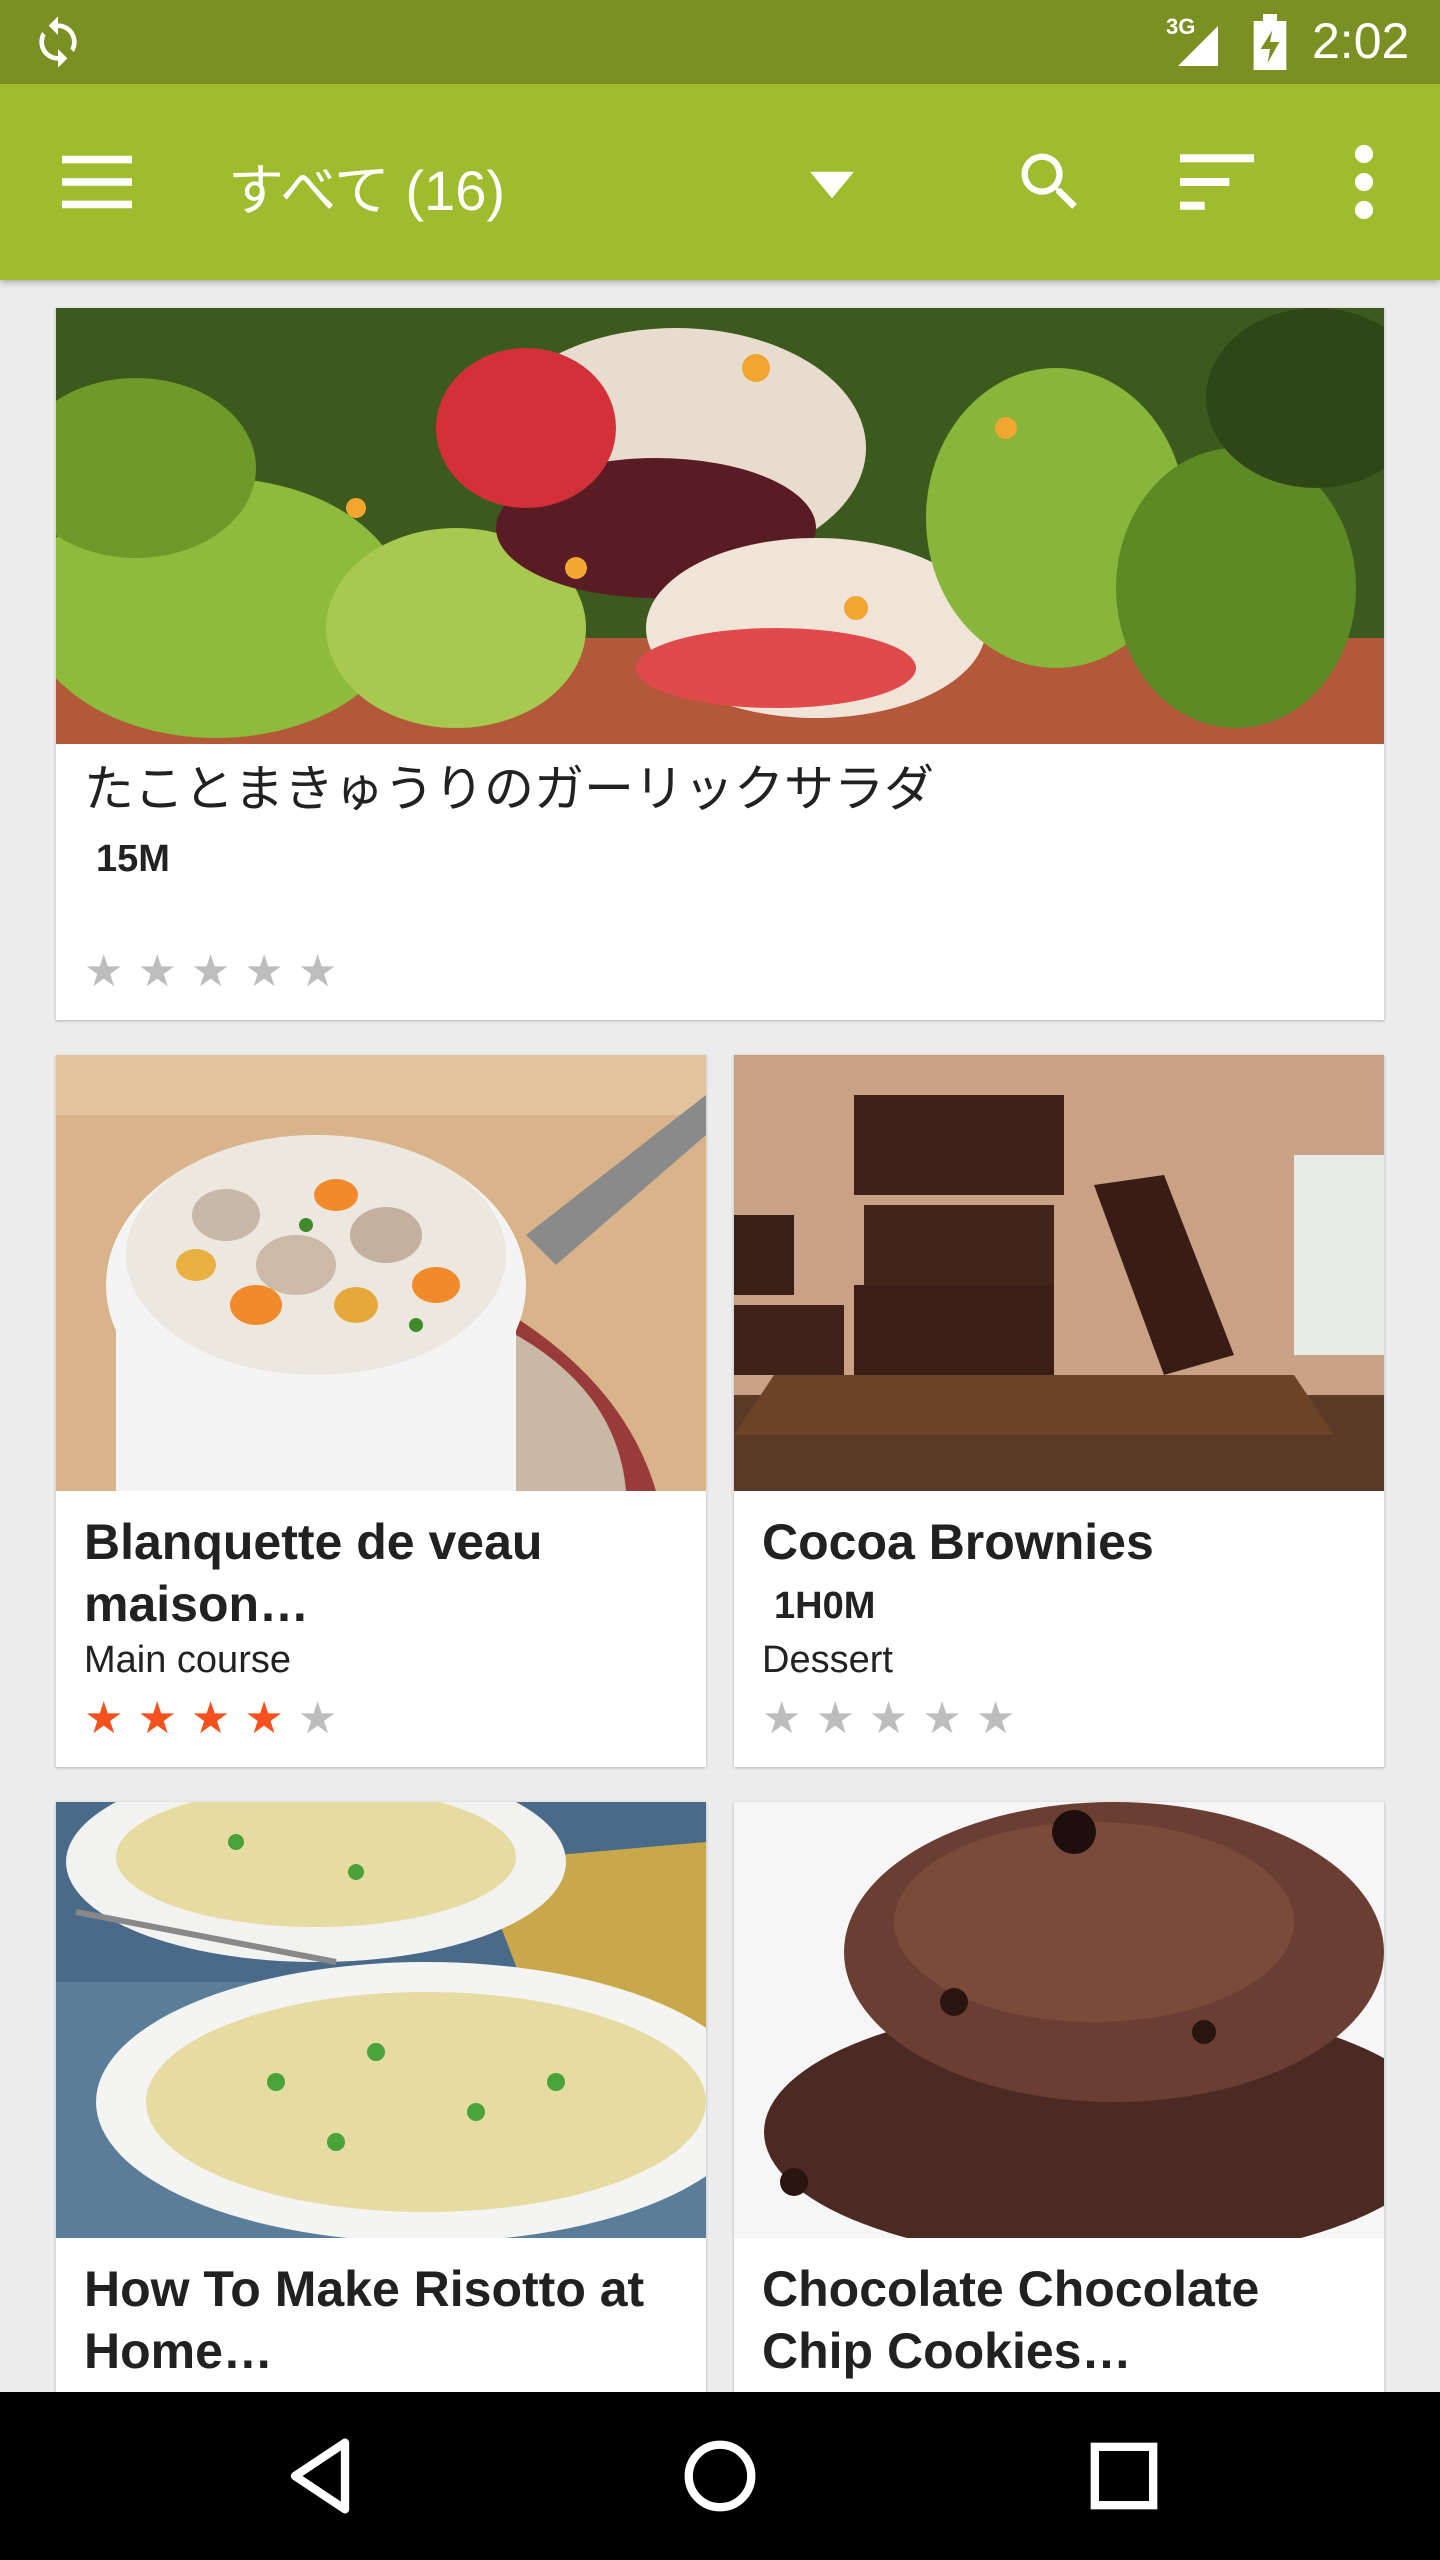 This screenshot has width=1440, height=2560. Describe the element at coordinates (320, 2476) in the screenshot. I see `back-icon` at that location.